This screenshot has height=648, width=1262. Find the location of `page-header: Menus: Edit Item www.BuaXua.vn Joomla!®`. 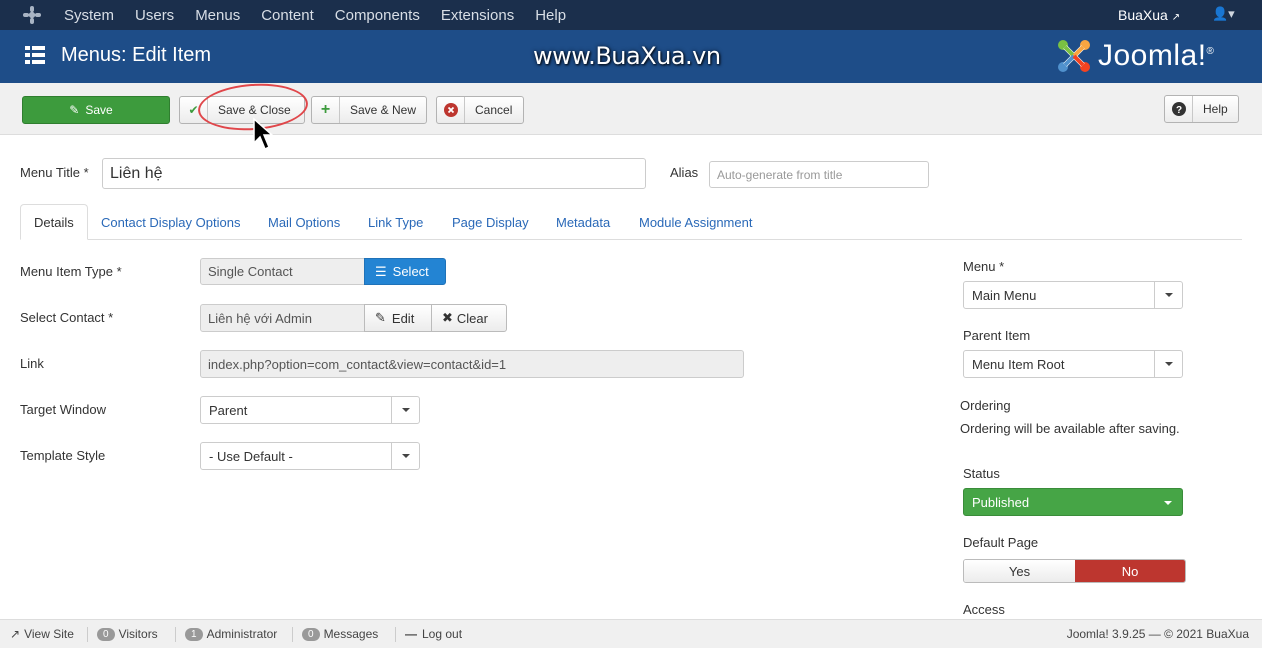

page-header: Menus: Edit Item www.BuaXua.vn Joomla!® is located at coordinates (631, 56).